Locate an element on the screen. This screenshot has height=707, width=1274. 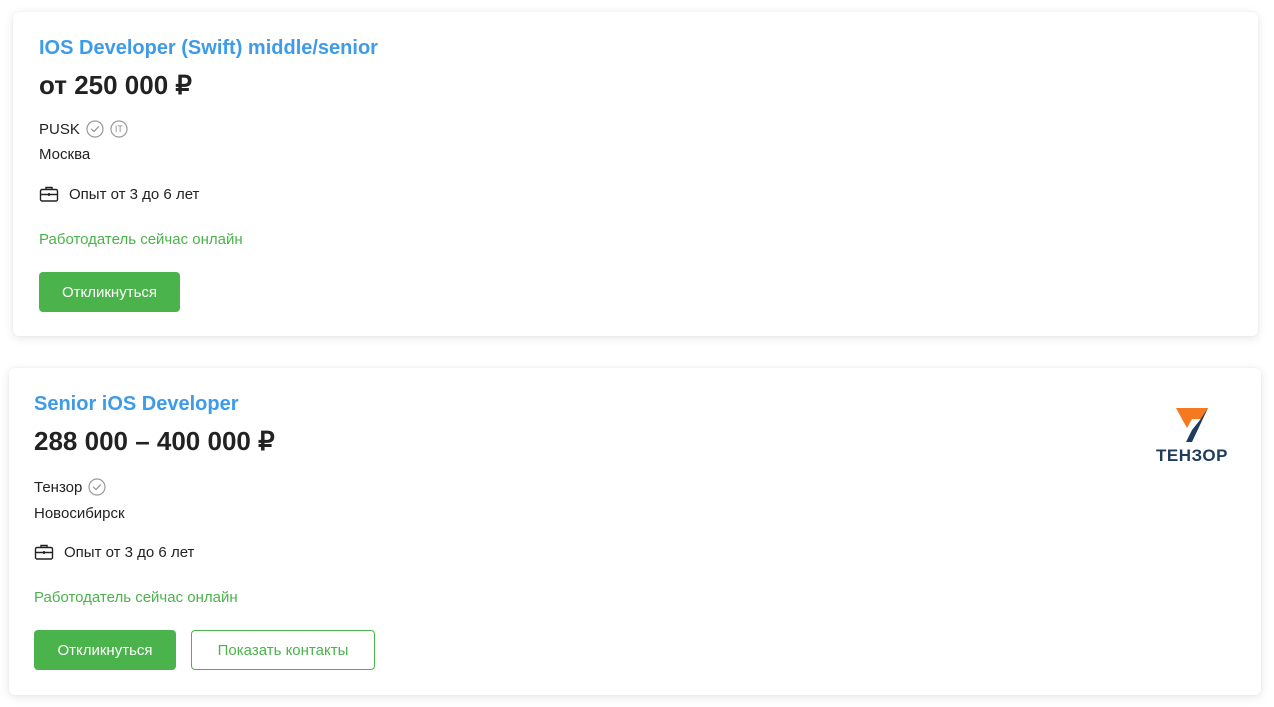
it-accredited-icon: IT is located at coordinates (119, 129).